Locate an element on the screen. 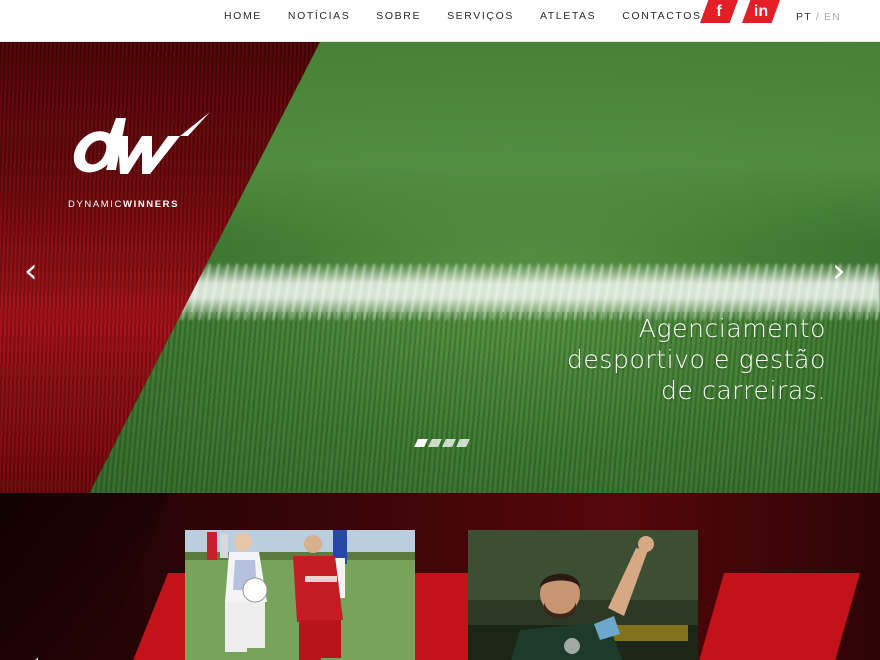 This screenshot has height=660, width=880. nav-home: HOME is located at coordinates (243, 16).